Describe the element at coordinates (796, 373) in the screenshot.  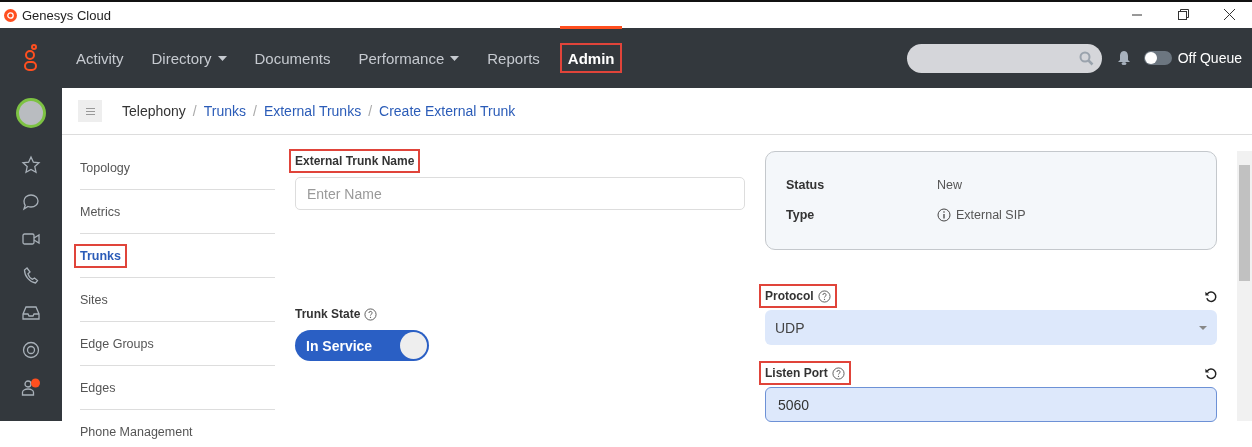
I see `field-label: Listen Port` at that location.